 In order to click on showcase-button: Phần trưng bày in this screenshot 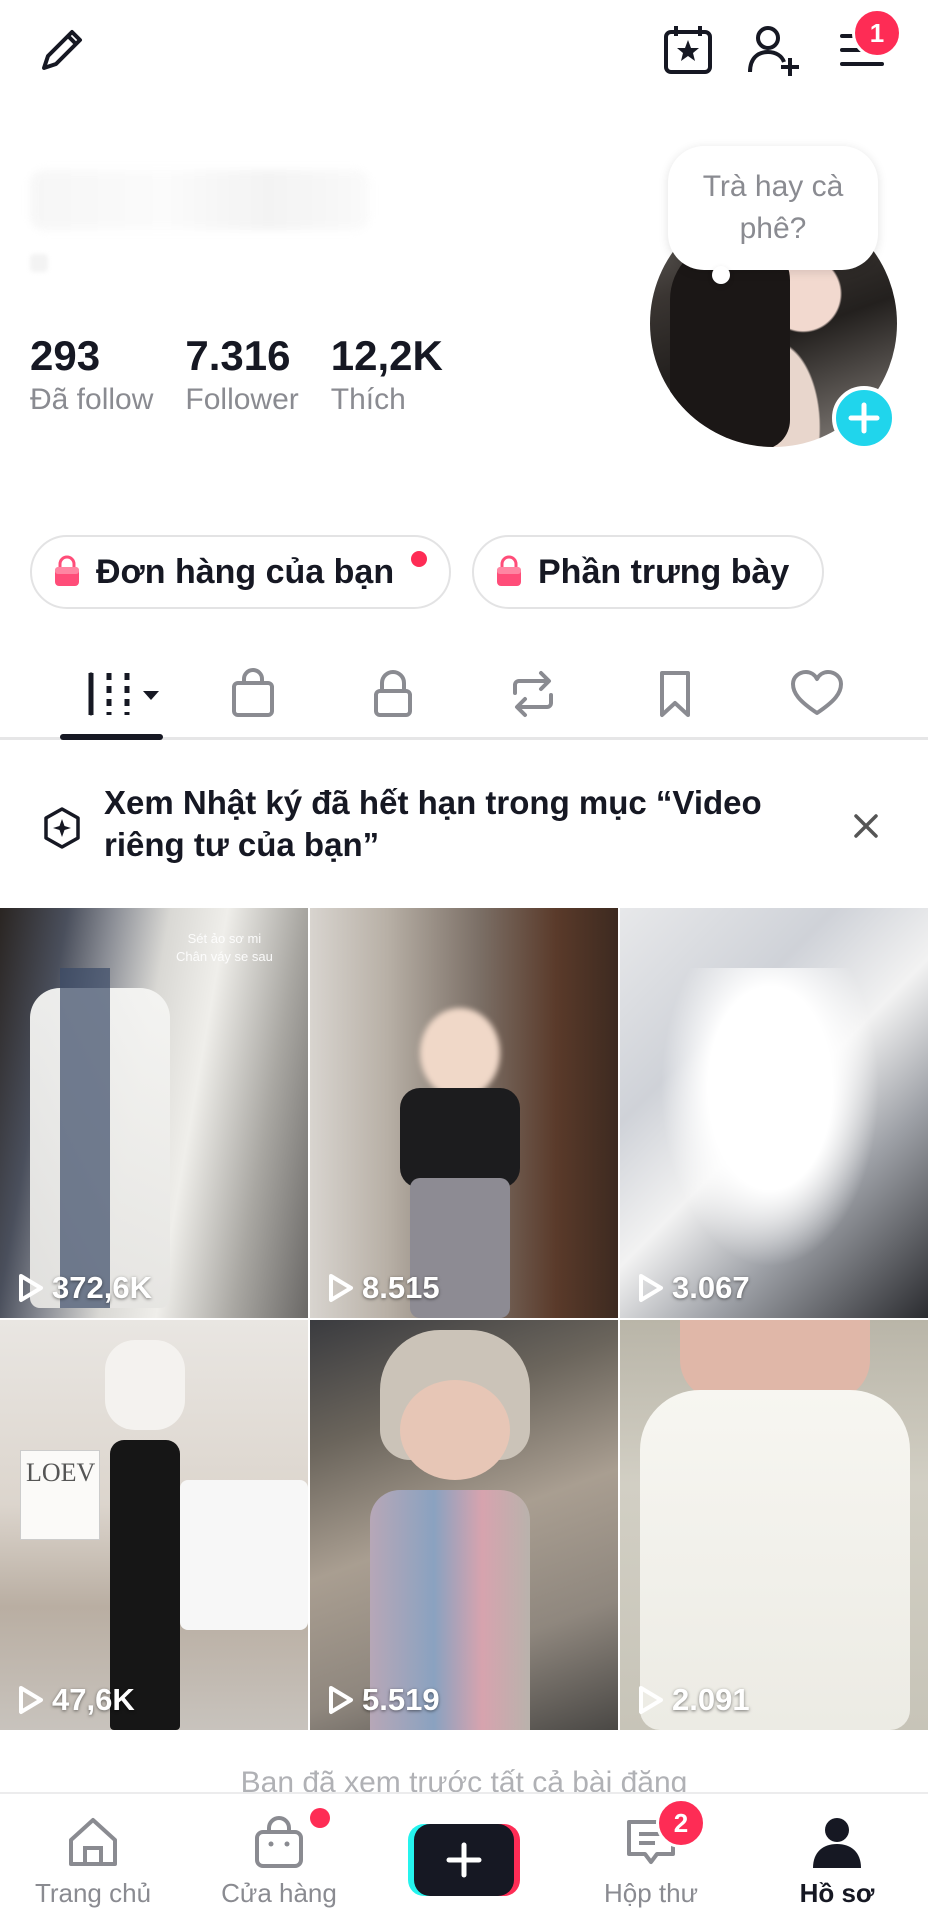, I will do `click(648, 572)`.